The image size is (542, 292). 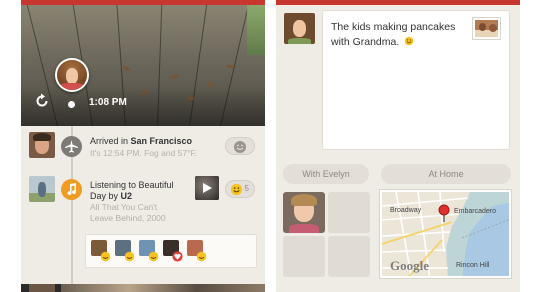 I want to click on play-icon, so click(x=207, y=188).